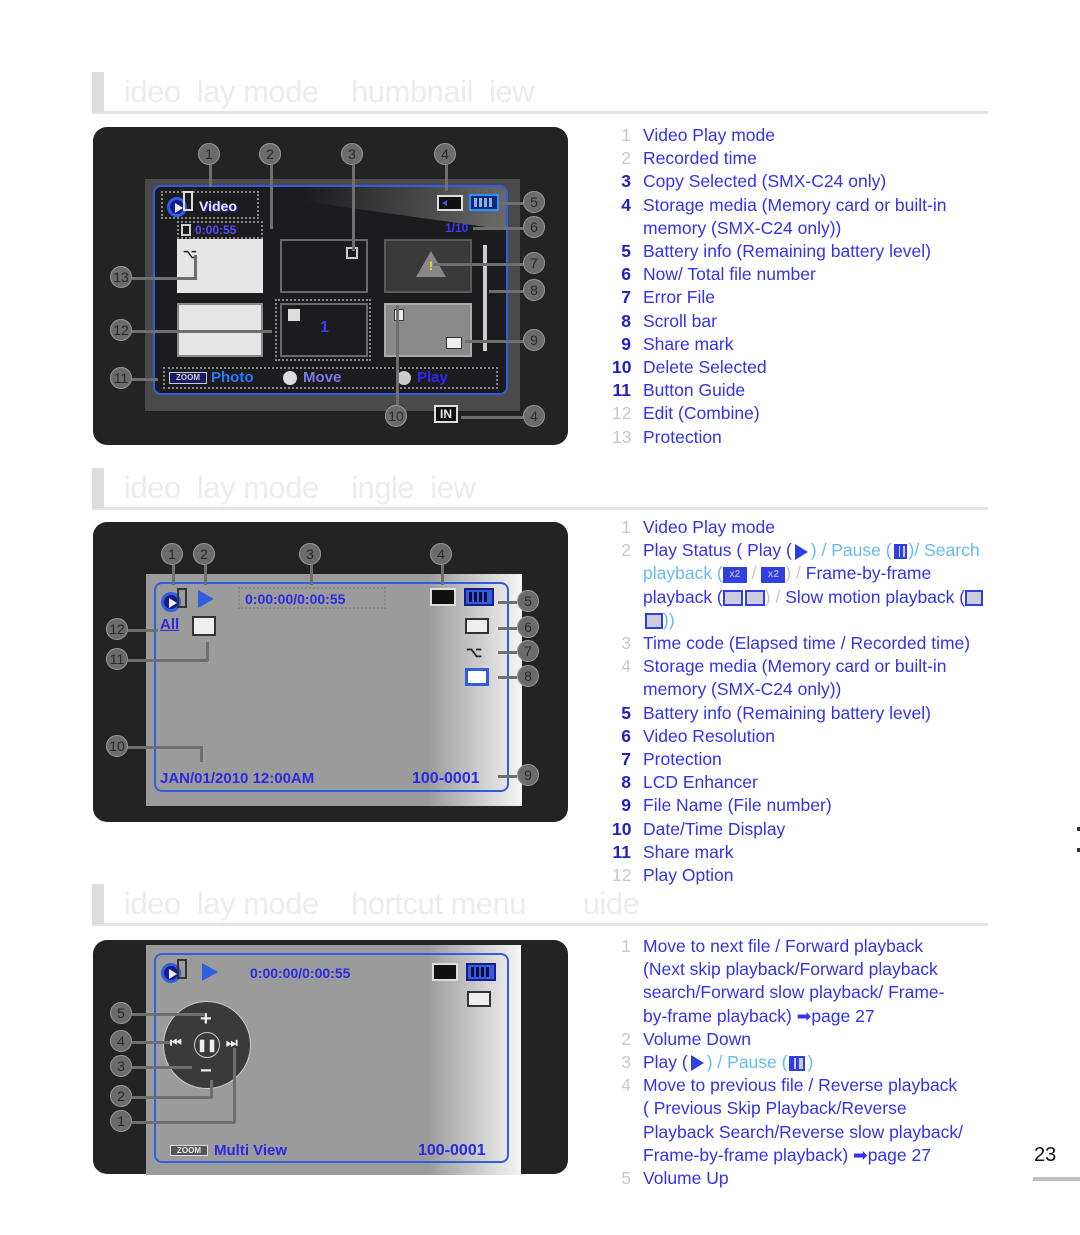 This screenshot has height=1235, width=1080. What do you see at coordinates (382, 903) in the screenshot?
I see `section-title: ideo lay mode hortcut menu uide` at bounding box center [382, 903].